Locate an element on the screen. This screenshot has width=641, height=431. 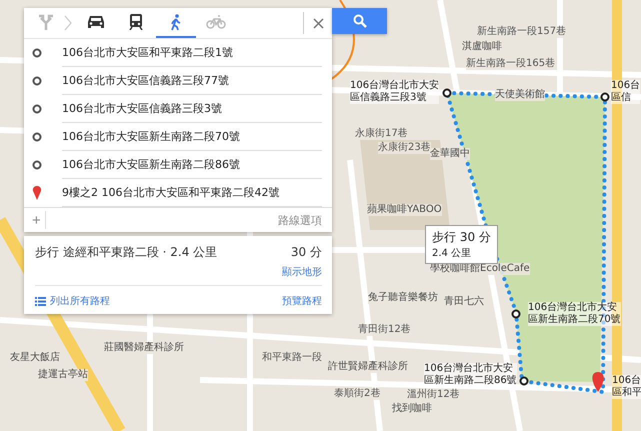
route-callout: 步行 30 分 2.4 公里 is located at coordinates (461, 244).